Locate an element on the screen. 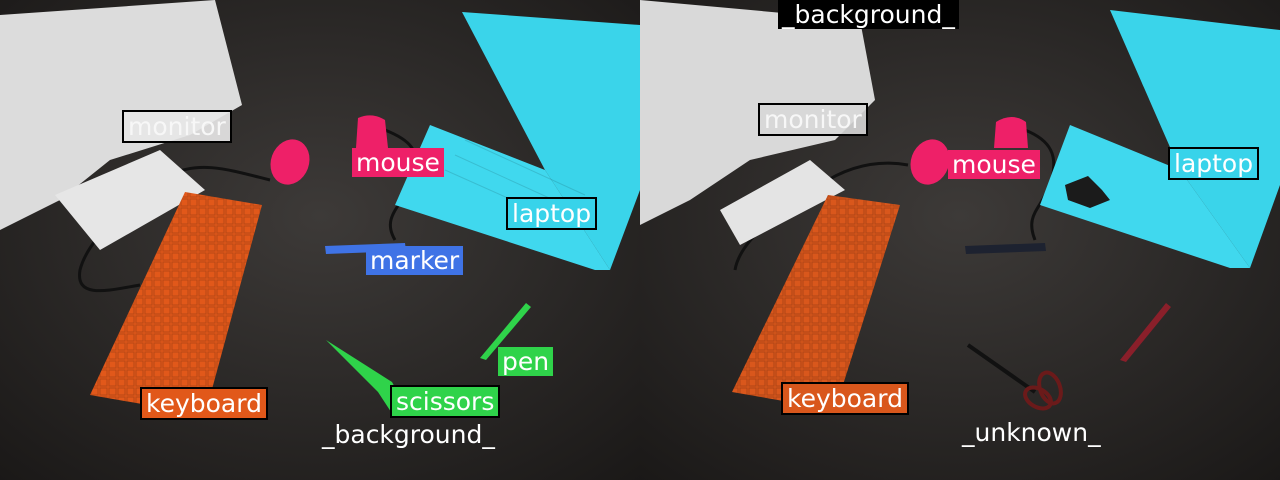 This screenshot has height=480, width=1280. background-top-label: _background_ is located at coordinates (868, 14).